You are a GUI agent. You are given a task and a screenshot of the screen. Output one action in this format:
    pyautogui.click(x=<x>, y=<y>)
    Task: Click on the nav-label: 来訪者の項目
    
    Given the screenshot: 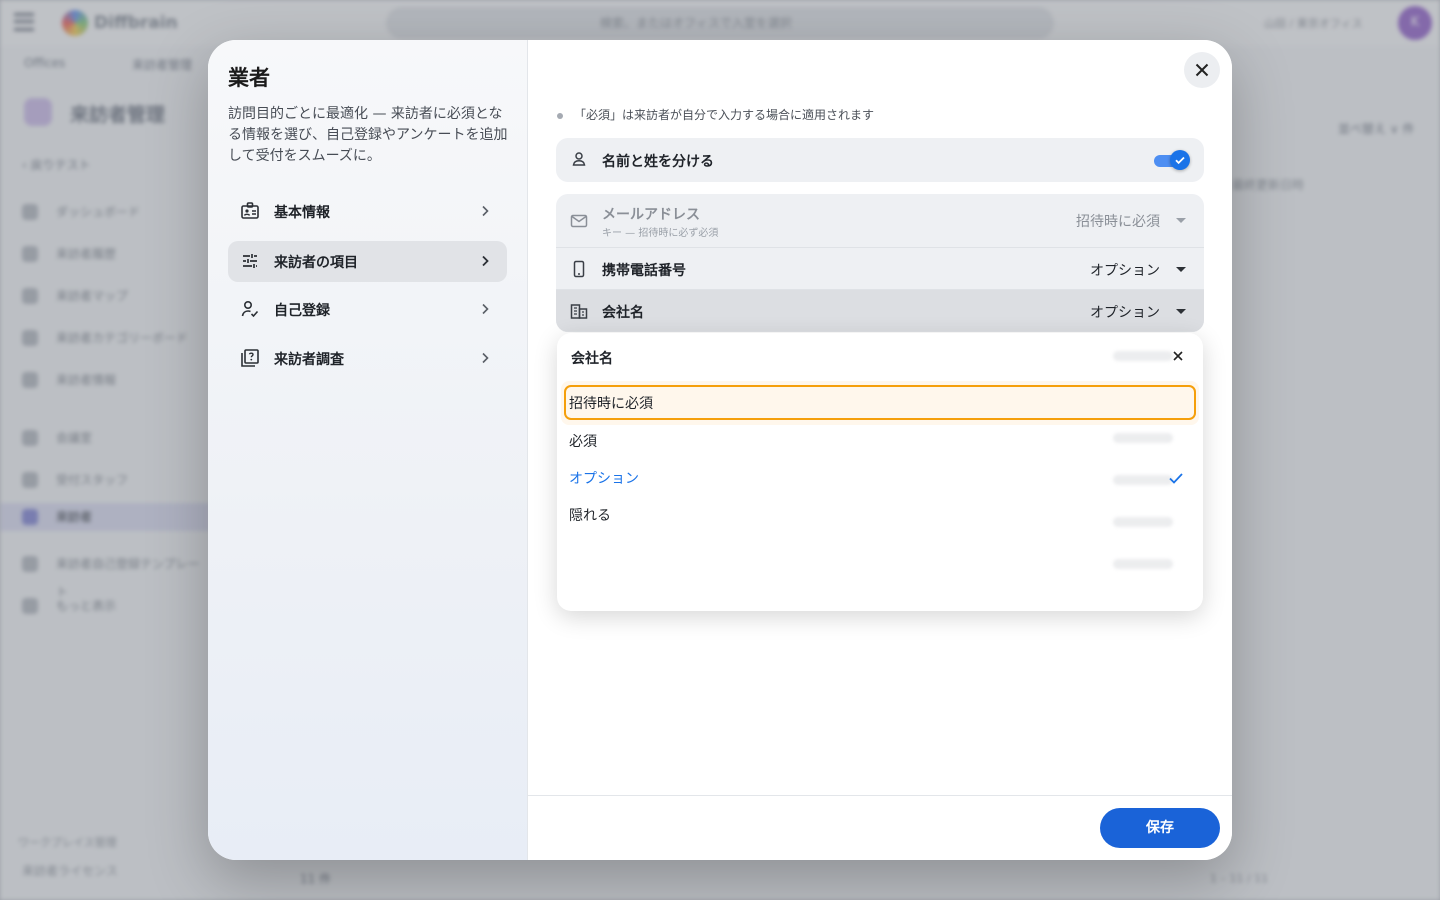 What is the action you would take?
    pyautogui.click(x=316, y=263)
    